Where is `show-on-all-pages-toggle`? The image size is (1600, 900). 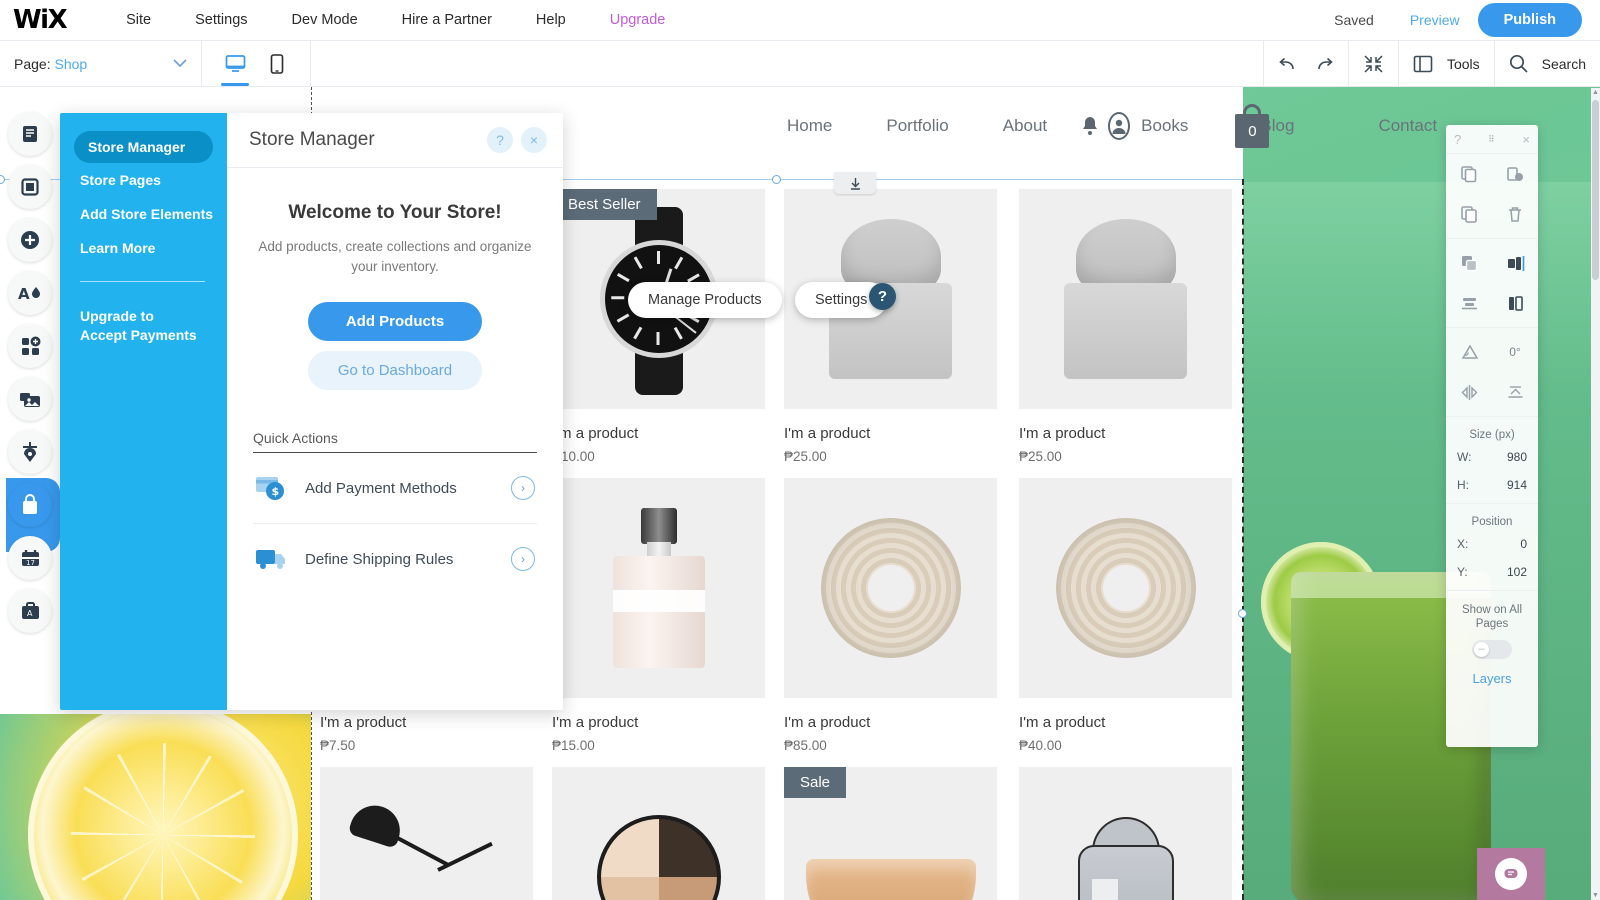
show-on-all-pages-toggle is located at coordinates (1492, 649).